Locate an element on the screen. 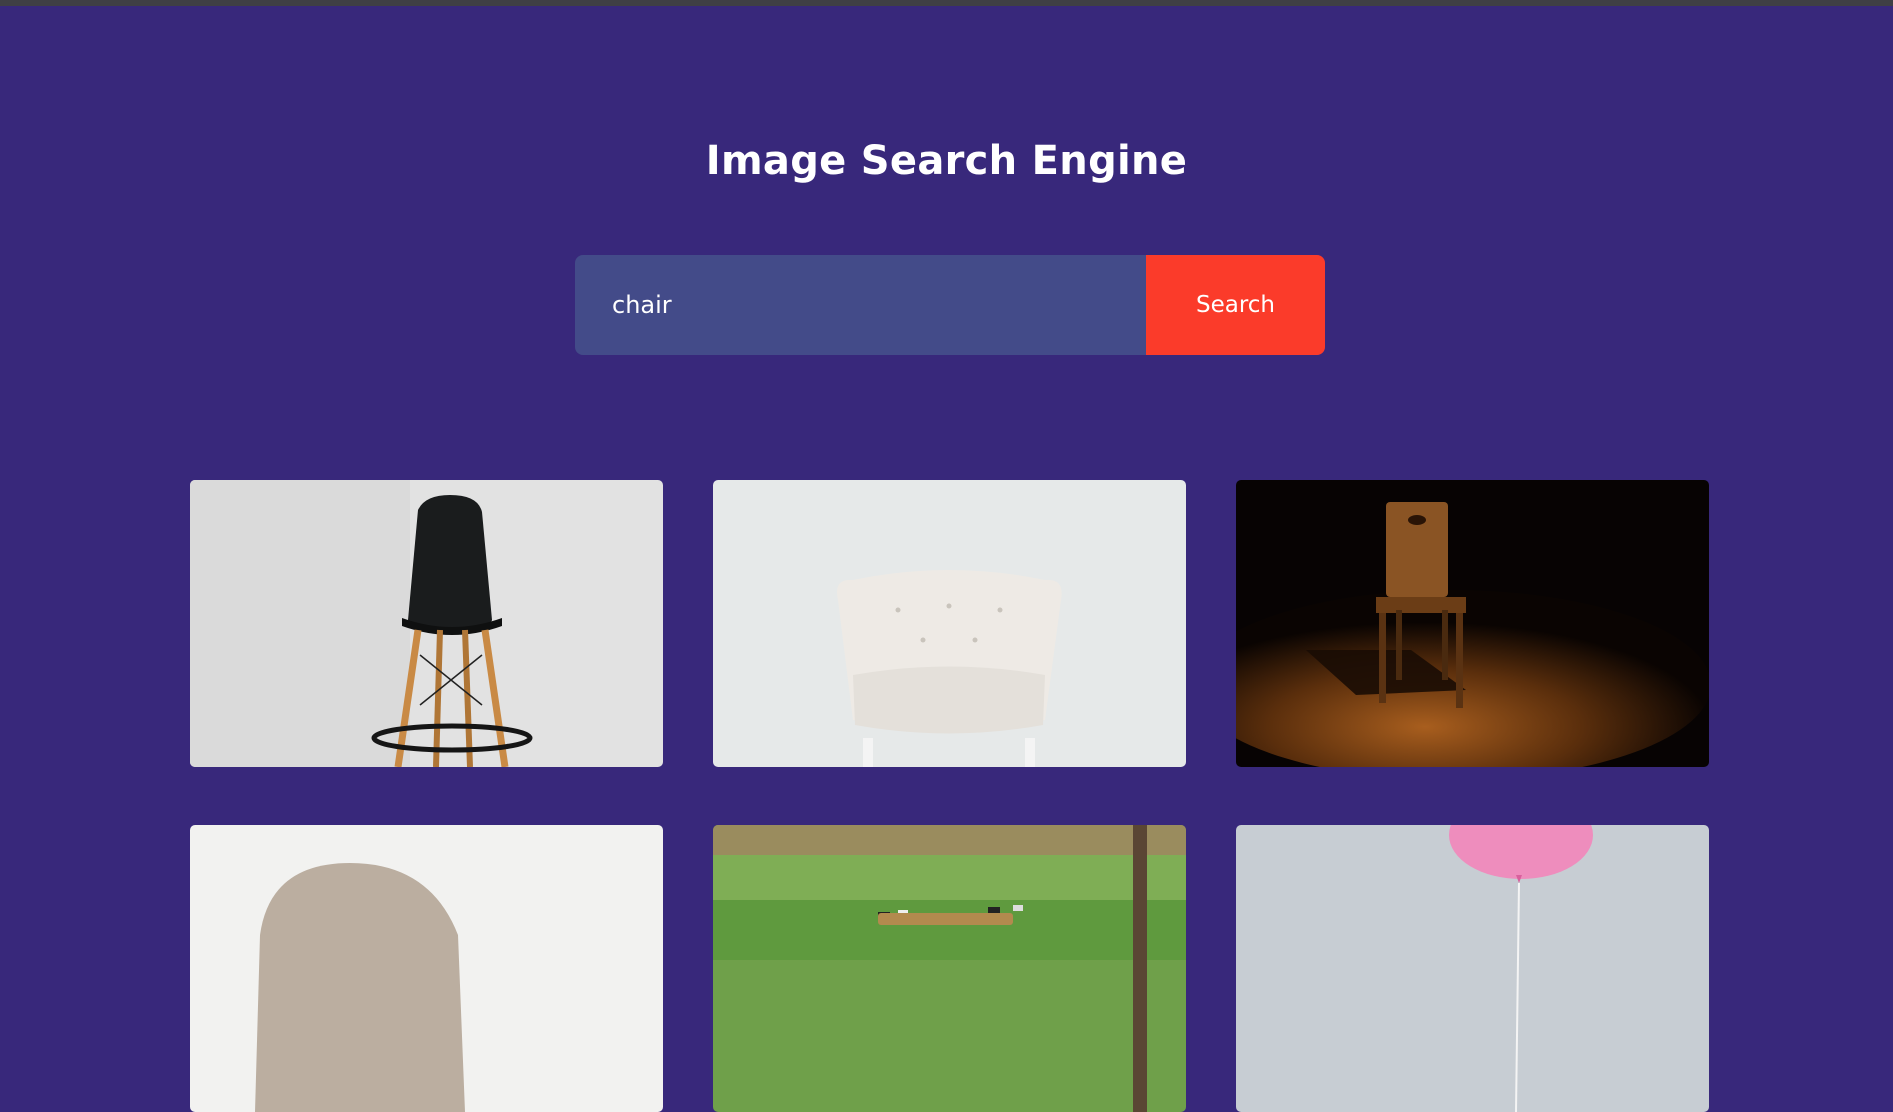  stool-image is located at coordinates (426, 623).